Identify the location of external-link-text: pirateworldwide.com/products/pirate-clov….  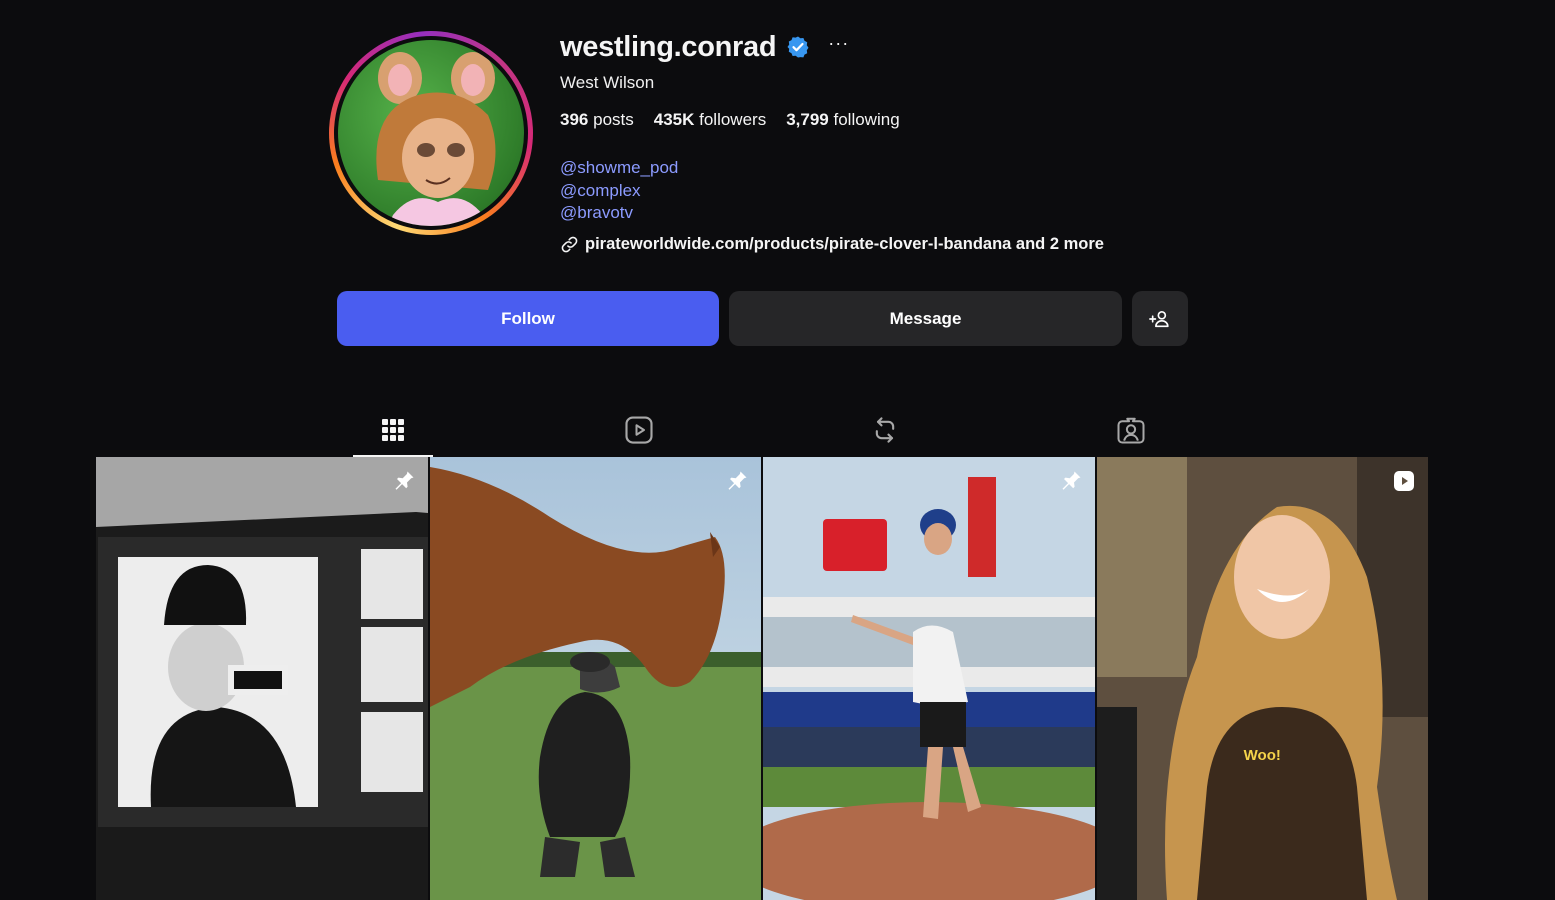
(844, 244).